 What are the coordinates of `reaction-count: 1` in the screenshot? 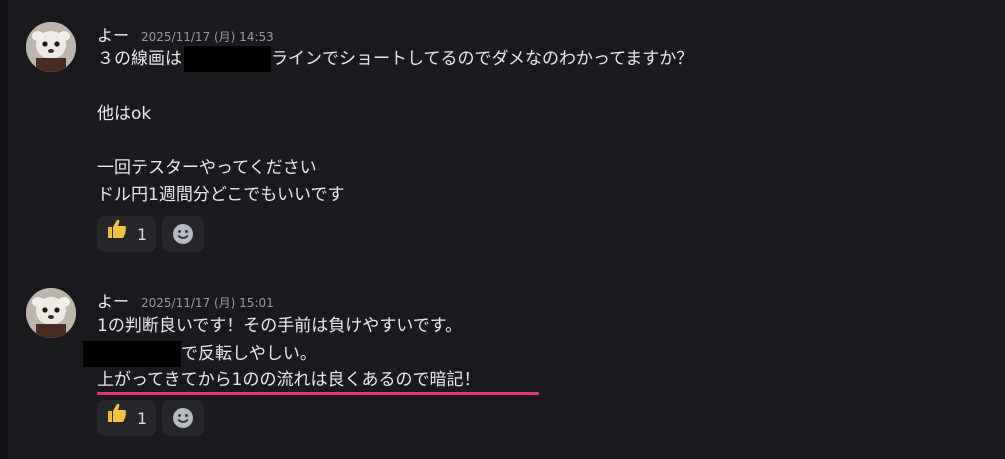 It's located at (142, 418).